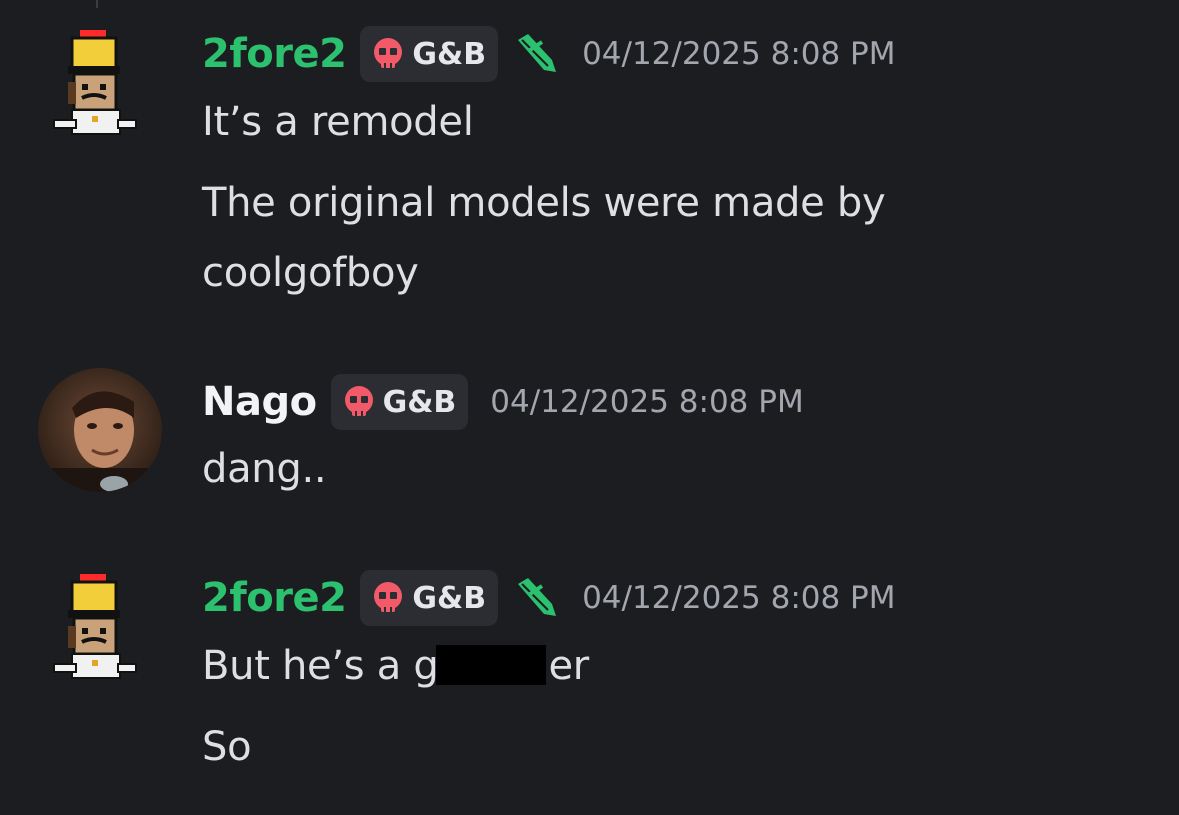  I want to click on message-header: Nago G&B 04/12/2025 8:08 PM, so click(503, 402).